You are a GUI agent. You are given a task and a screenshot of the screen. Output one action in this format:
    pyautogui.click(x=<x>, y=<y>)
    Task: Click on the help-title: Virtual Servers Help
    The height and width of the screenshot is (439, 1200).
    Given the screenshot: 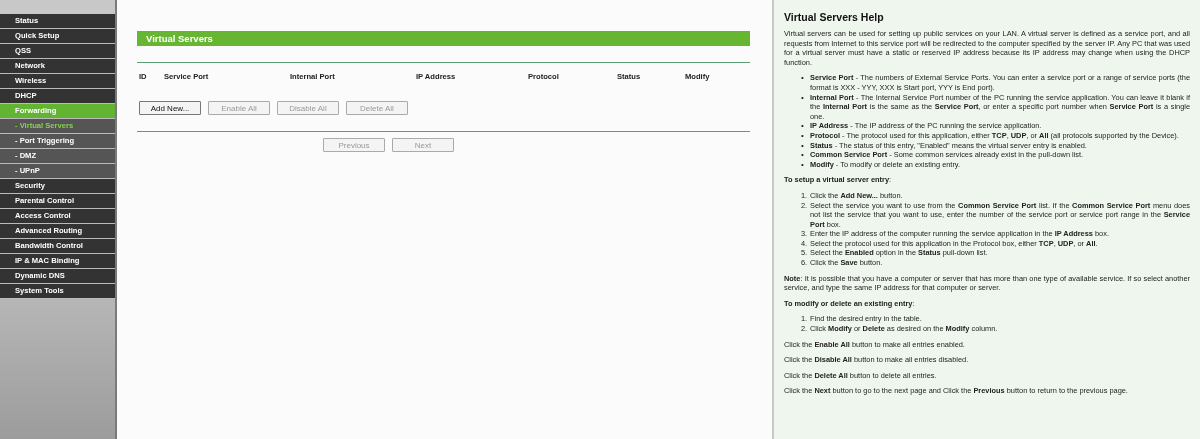 What is the action you would take?
    pyautogui.click(x=834, y=17)
    